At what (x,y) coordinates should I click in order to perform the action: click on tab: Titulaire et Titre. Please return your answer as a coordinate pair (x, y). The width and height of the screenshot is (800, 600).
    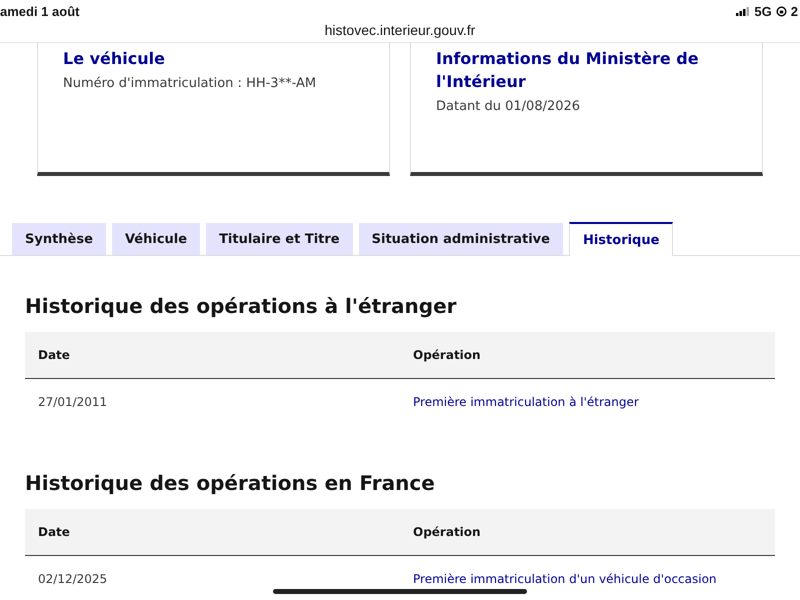
    Looking at the image, I should click on (279, 239).